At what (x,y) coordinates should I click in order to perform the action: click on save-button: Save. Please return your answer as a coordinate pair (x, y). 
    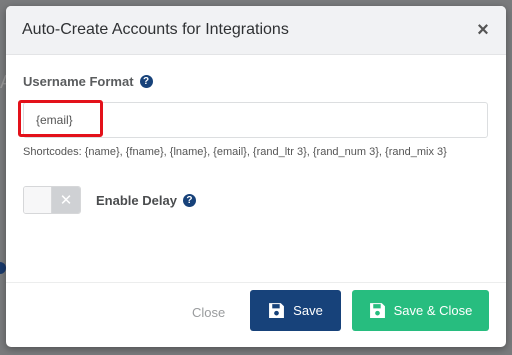
    Looking at the image, I should click on (295, 310).